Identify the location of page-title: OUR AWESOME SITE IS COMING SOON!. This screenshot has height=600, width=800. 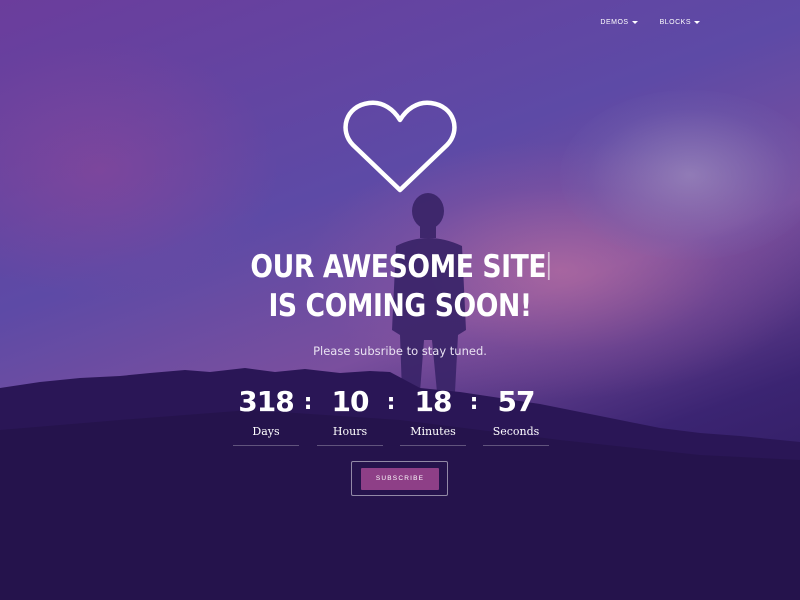
(400, 287).